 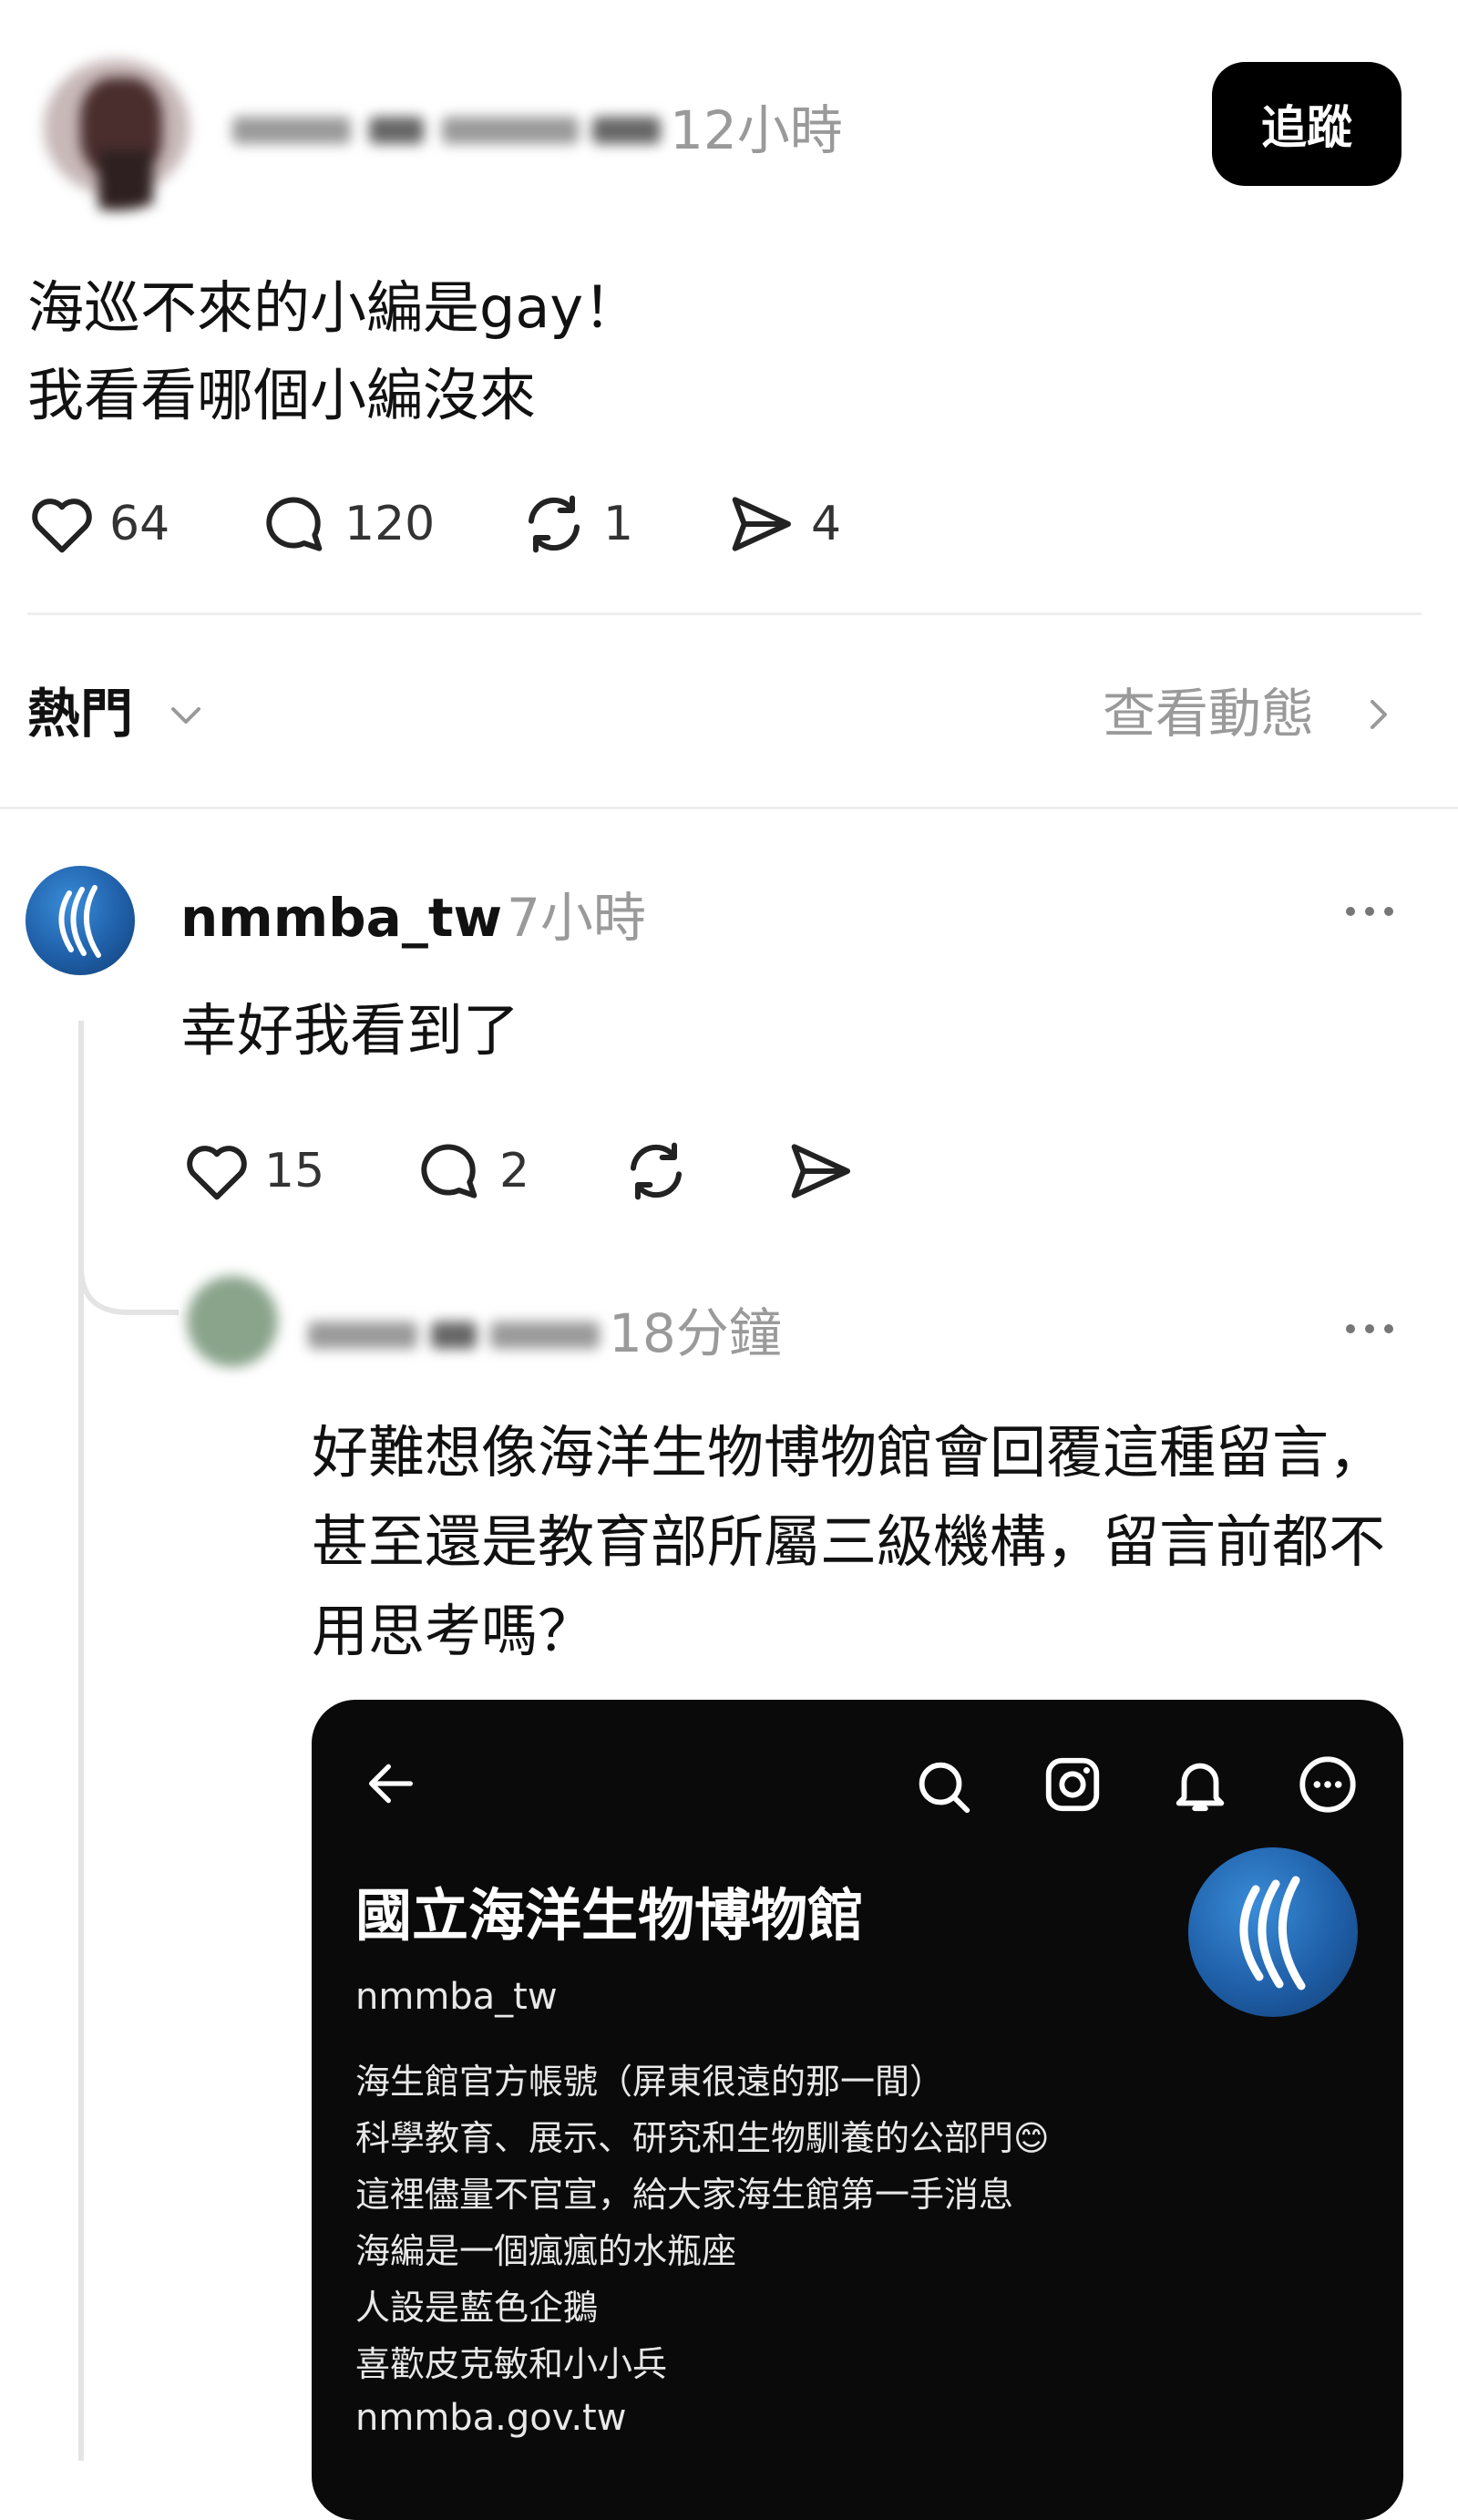 I want to click on post-author-avatar, so click(x=117, y=126).